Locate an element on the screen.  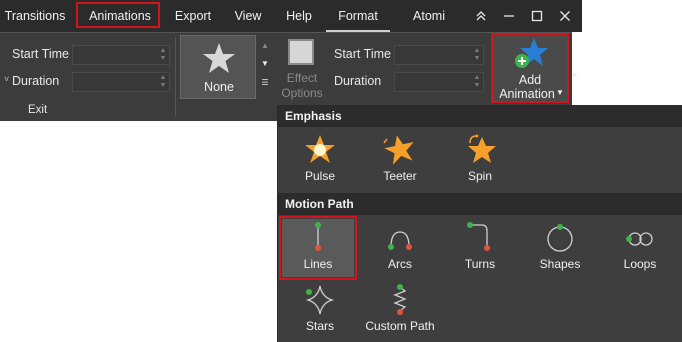
motion-path-loops: Loops is located at coordinates (640, 247).